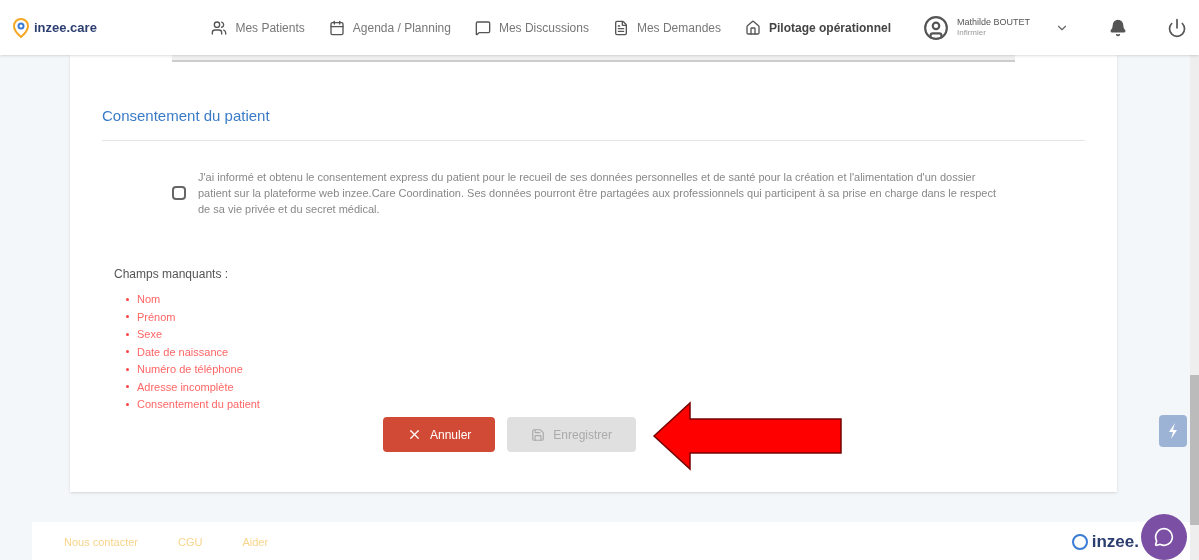 The image size is (1199, 560). What do you see at coordinates (1177, 27) in the screenshot?
I see `logout-icon` at bounding box center [1177, 27].